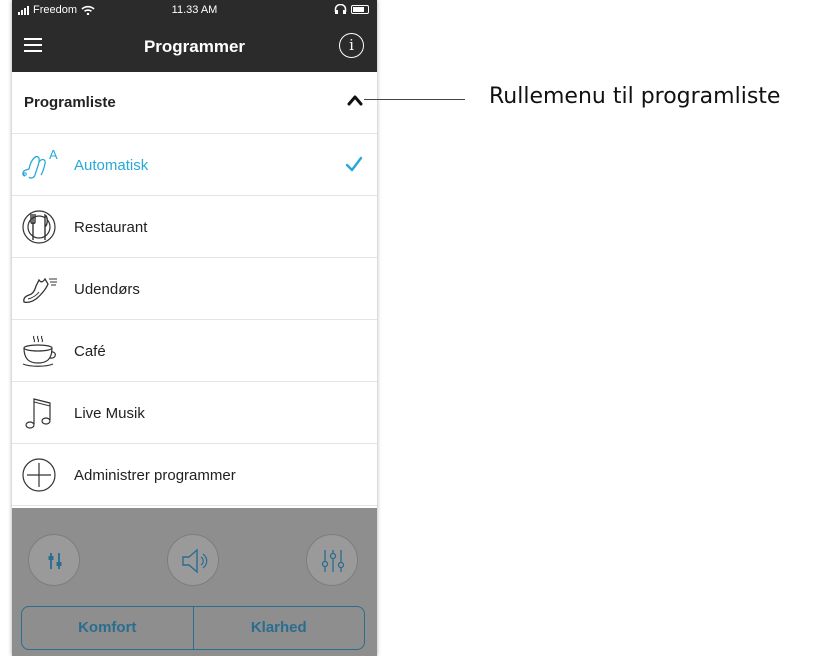 Image resolution: width=832 pixels, height=656 pixels. What do you see at coordinates (340, 9) in the screenshot?
I see `headphone-icon` at bounding box center [340, 9].